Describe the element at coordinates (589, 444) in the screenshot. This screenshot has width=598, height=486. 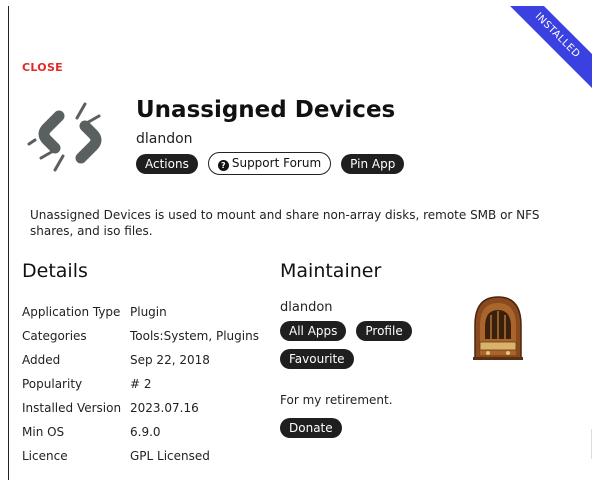
I see `scroll-edge` at that location.